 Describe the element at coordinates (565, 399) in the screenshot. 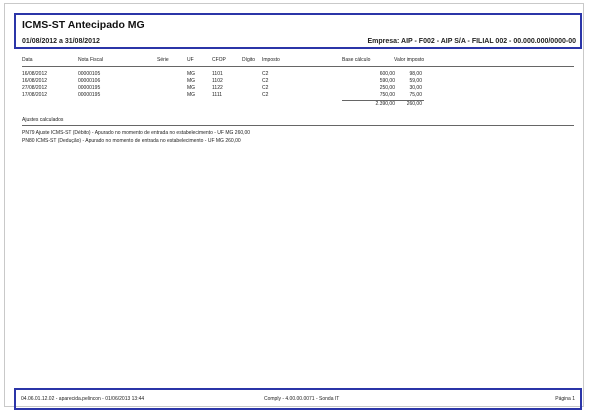

I see `footer-page-number: Página 1` at that location.